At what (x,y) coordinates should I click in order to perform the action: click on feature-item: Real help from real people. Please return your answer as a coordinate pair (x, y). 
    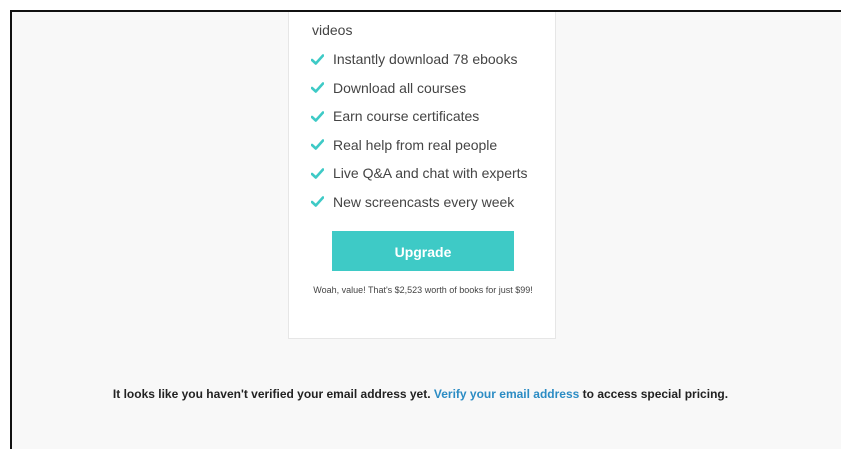
    Looking at the image, I should click on (419, 145).